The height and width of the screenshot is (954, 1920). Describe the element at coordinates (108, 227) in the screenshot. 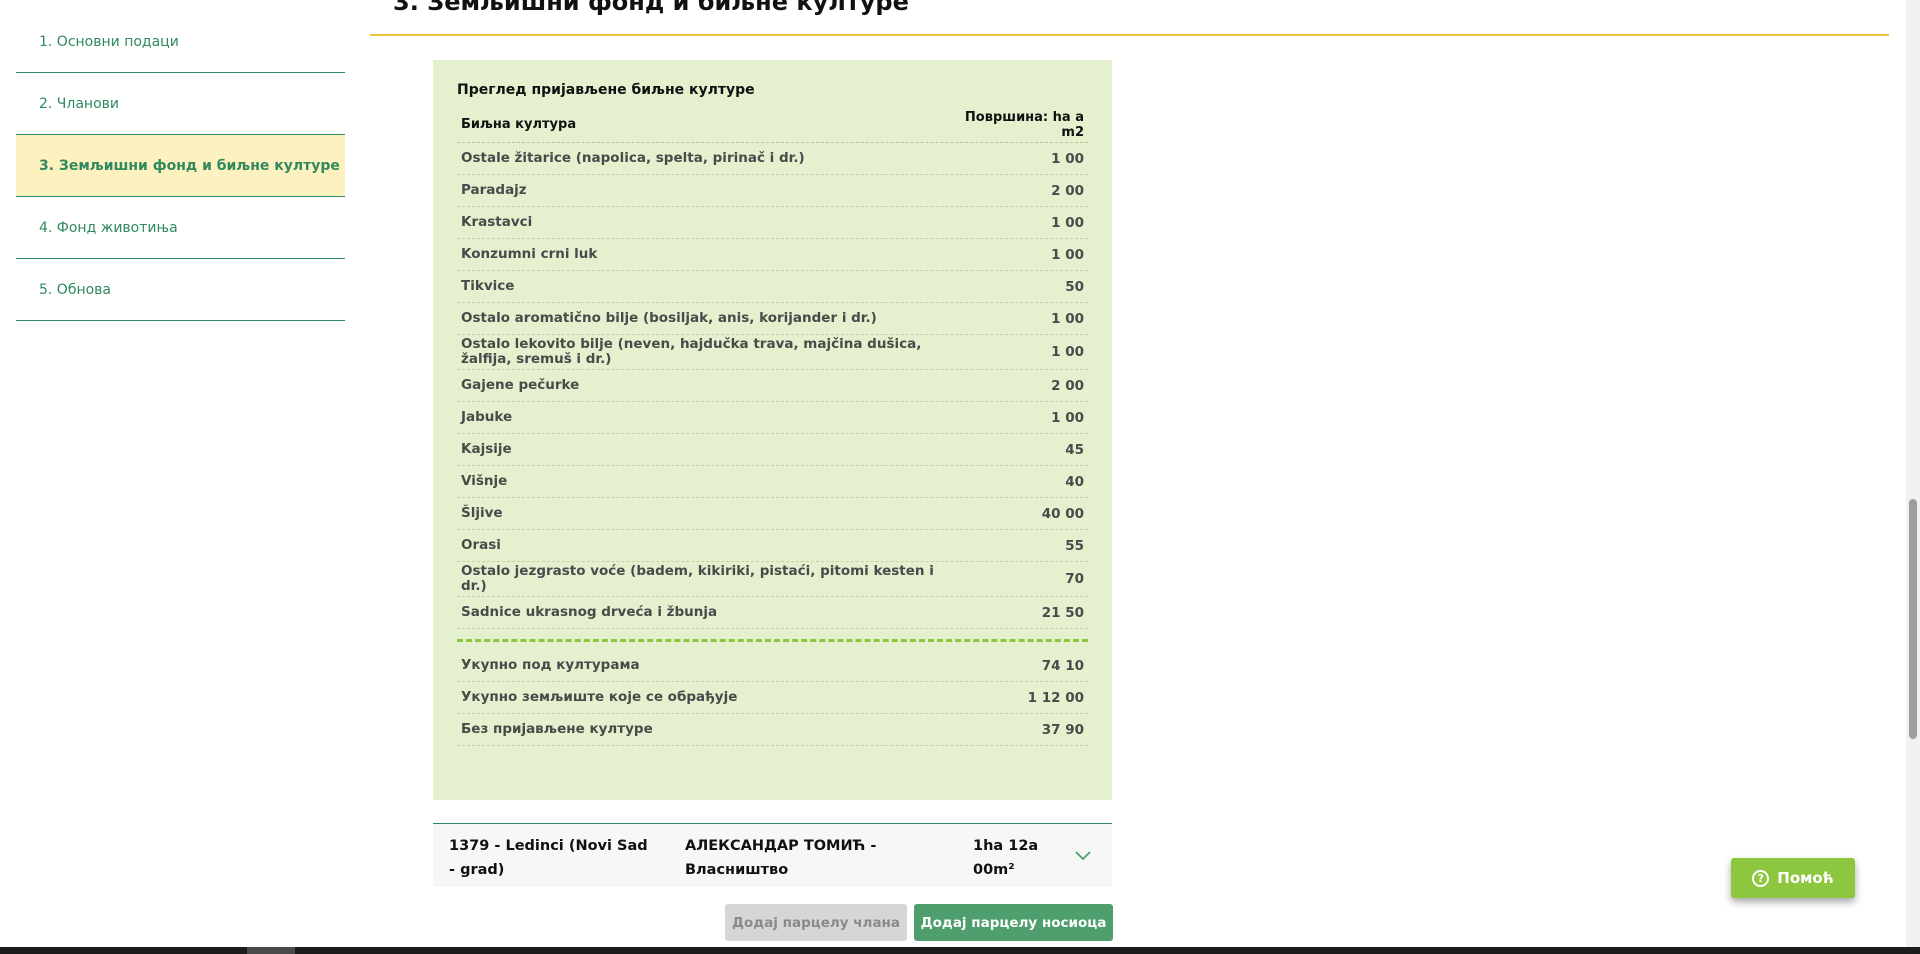

I see `sidebar-item-label: 4. Фонд животиња` at that location.